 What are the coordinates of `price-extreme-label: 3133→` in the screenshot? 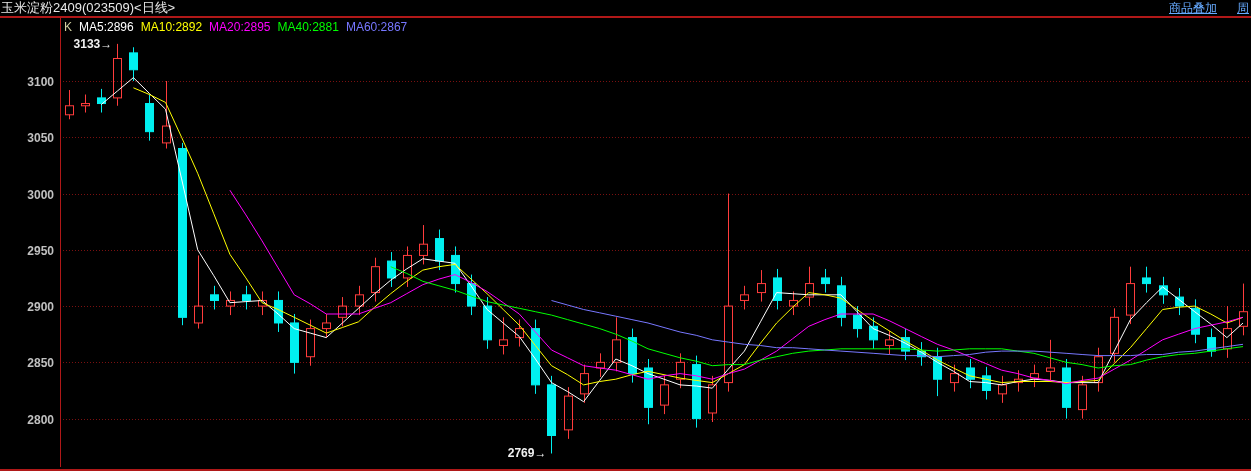 It's located at (93, 43).